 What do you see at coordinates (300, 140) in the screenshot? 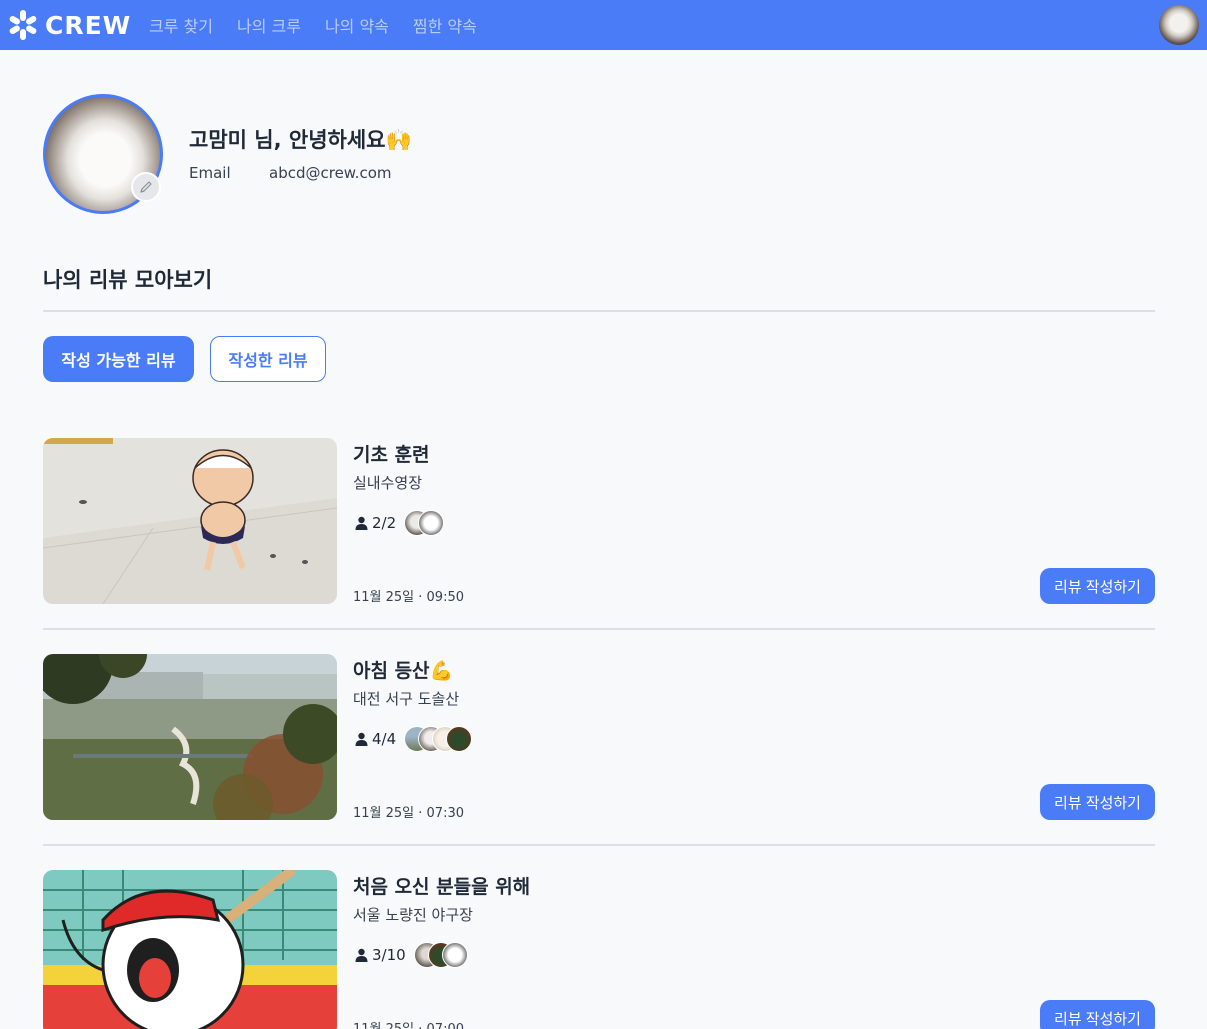
I see `greeting-text: 고맘미 님, 안녕하세요🙌` at bounding box center [300, 140].